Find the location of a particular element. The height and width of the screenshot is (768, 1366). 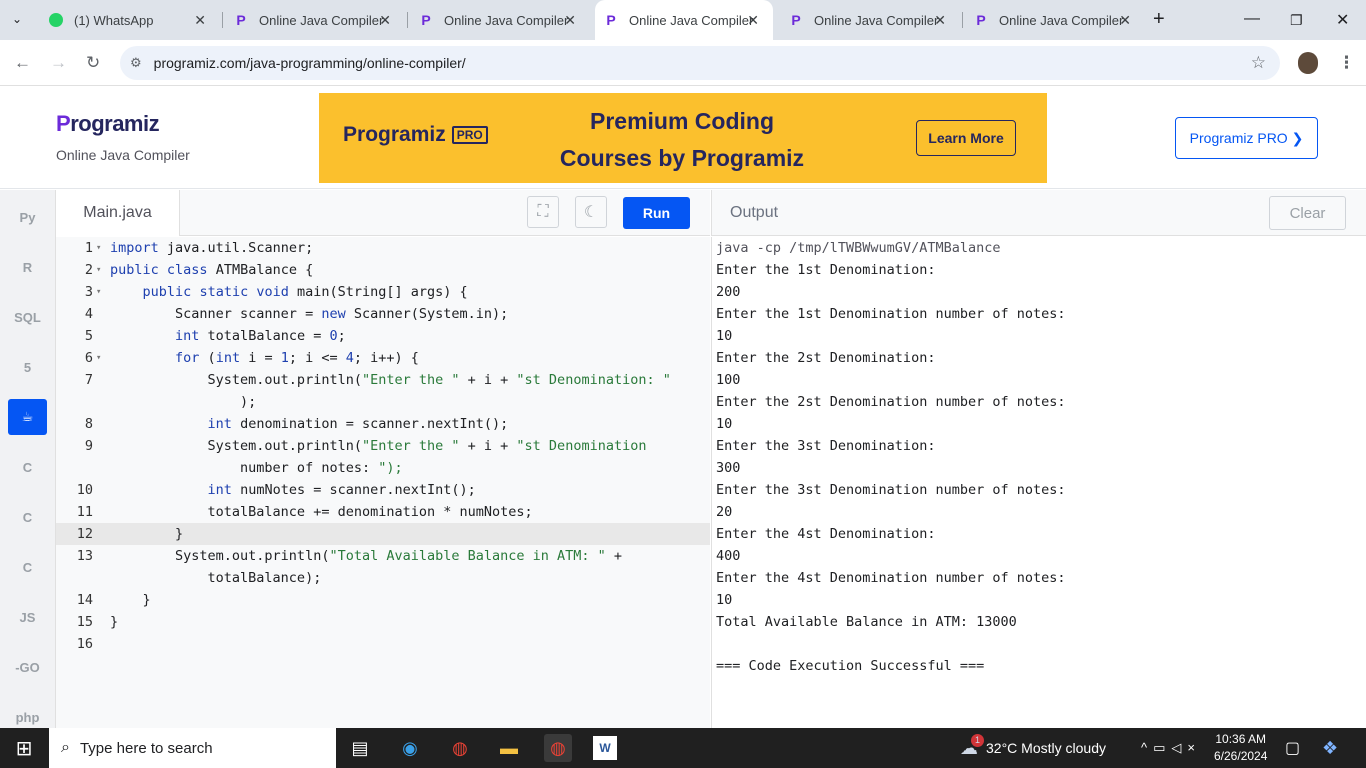

line-number: 4 is located at coordinates (88, 314).